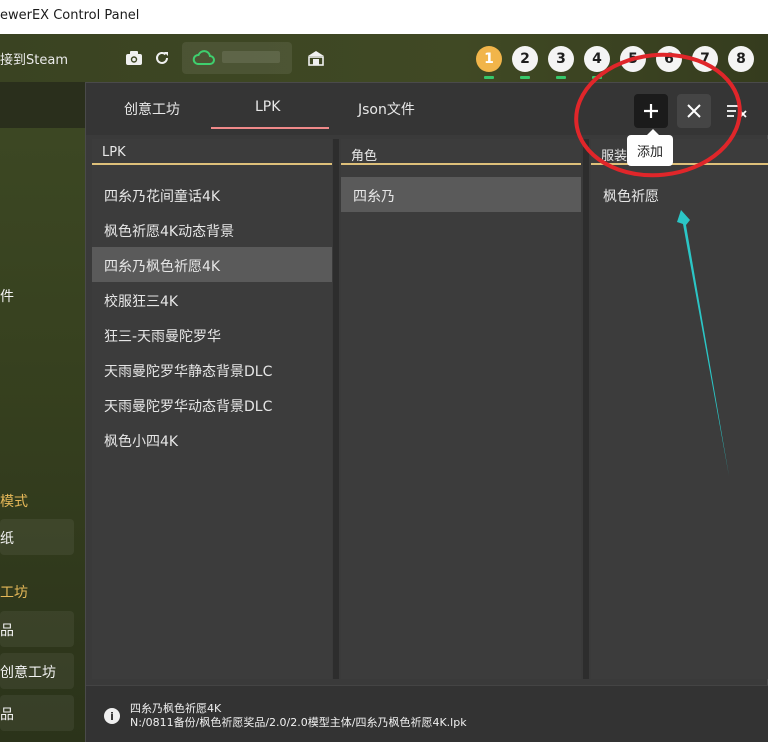 This screenshot has width=768, height=742. What do you see at coordinates (212, 194) in the screenshot?
I see `lpk-list-item: 四糸乃花间童话4K` at bounding box center [212, 194].